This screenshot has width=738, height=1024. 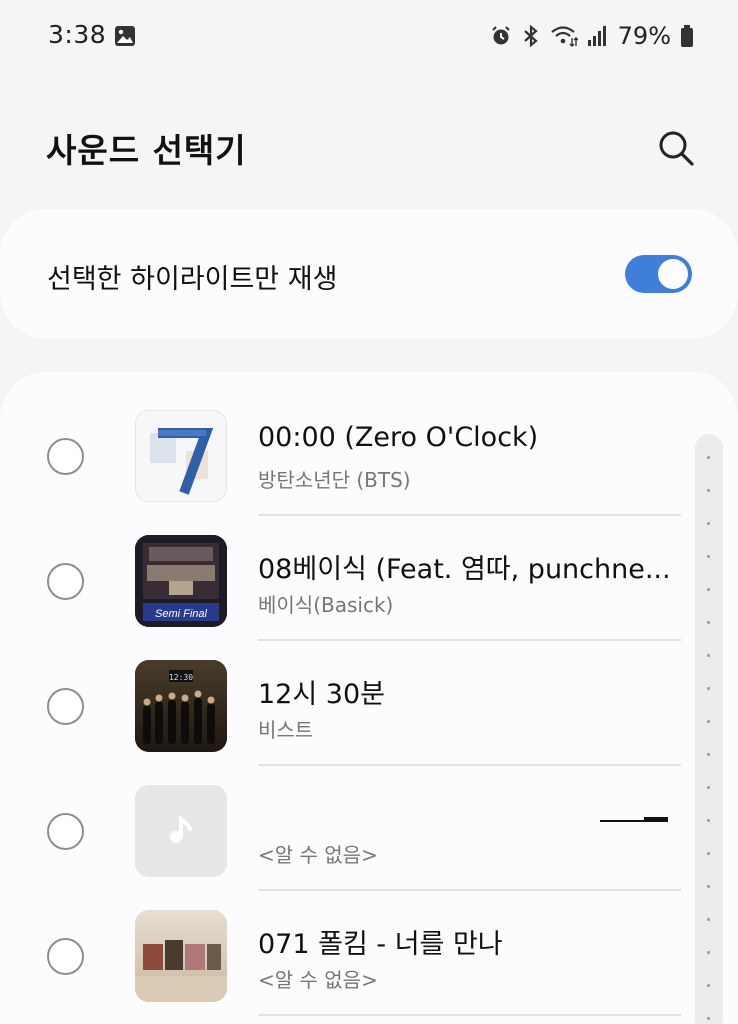 What do you see at coordinates (687, 36) in the screenshot?
I see `battery-icon` at bounding box center [687, 36].